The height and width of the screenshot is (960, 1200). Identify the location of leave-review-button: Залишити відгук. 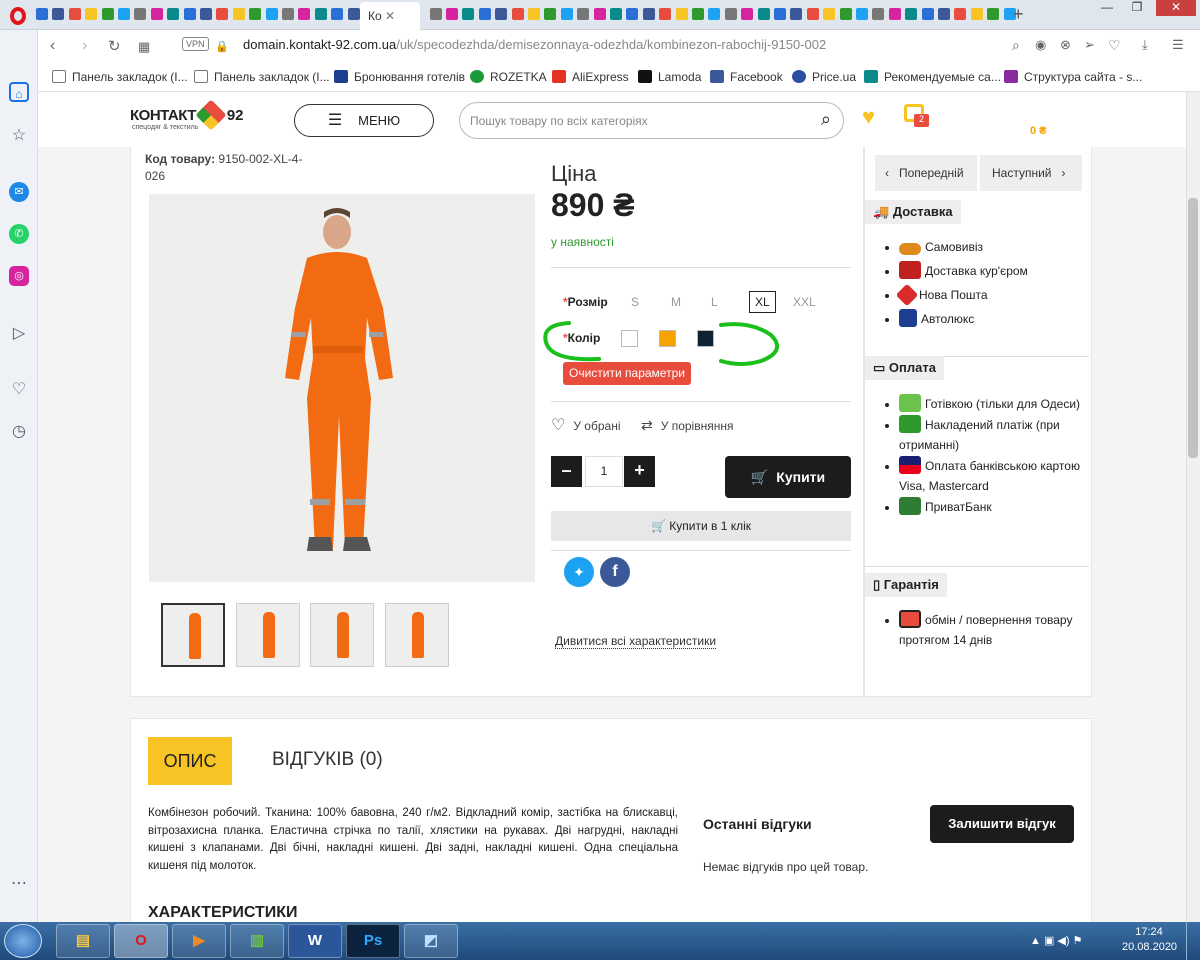
(1002, 824).